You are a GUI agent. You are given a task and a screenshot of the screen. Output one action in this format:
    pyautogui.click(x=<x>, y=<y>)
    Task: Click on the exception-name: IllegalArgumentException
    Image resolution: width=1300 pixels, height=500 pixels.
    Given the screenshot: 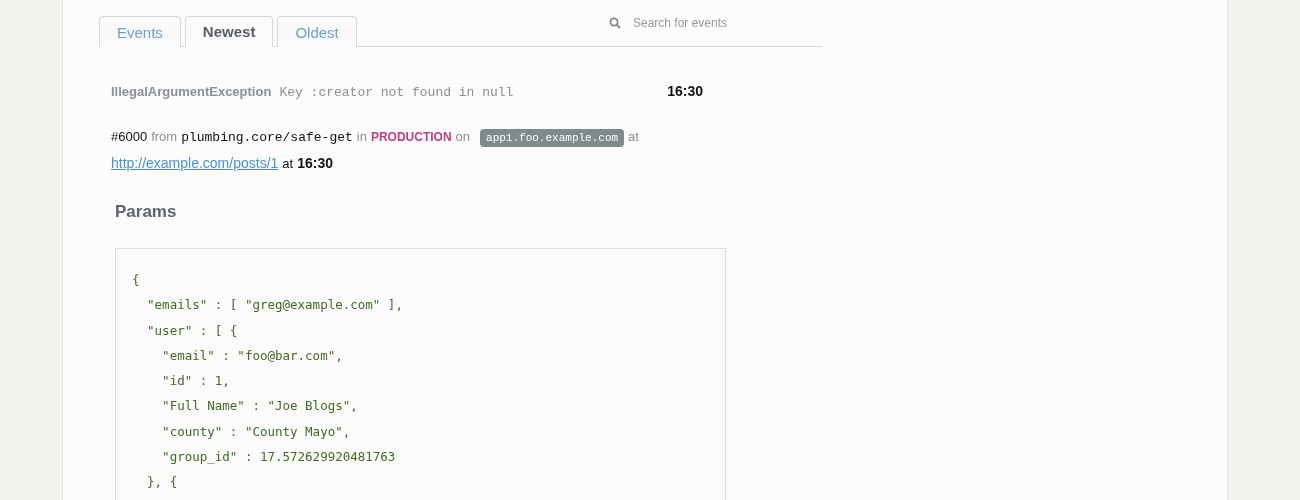 What is the action you would take?
    pyautogui.click(x=191, y=91)
    